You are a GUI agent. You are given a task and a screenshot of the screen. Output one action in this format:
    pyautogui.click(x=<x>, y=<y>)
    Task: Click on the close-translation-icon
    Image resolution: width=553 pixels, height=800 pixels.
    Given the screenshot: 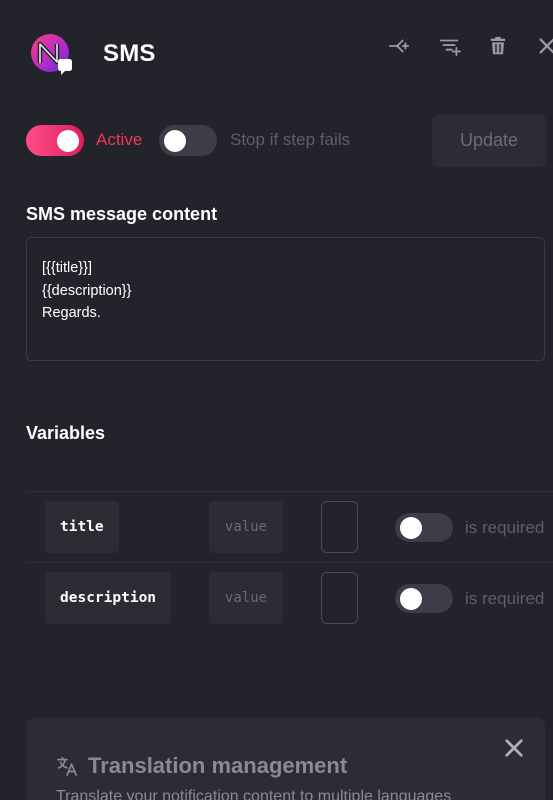 What is the action you would take?
    pyautogui.click(x=514, y=748)
    